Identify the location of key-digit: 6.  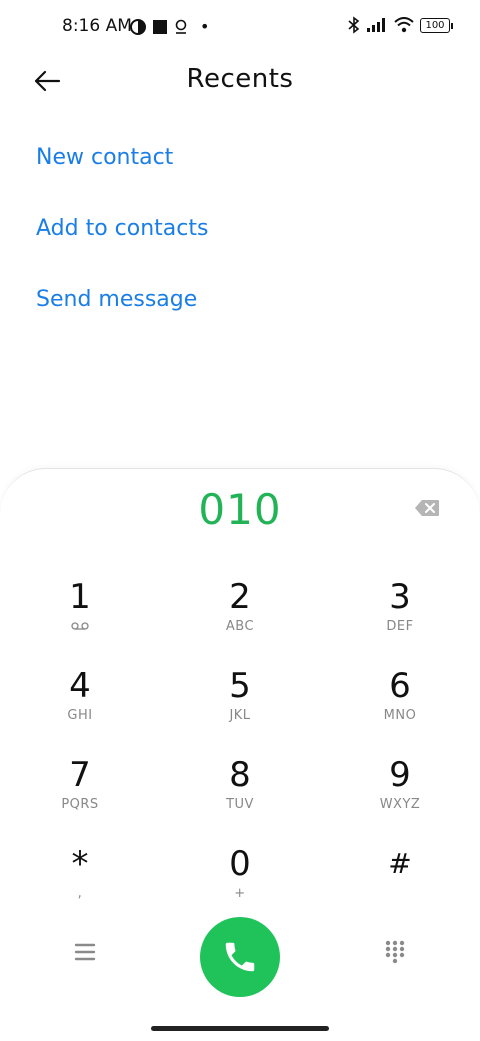
(400, 686).